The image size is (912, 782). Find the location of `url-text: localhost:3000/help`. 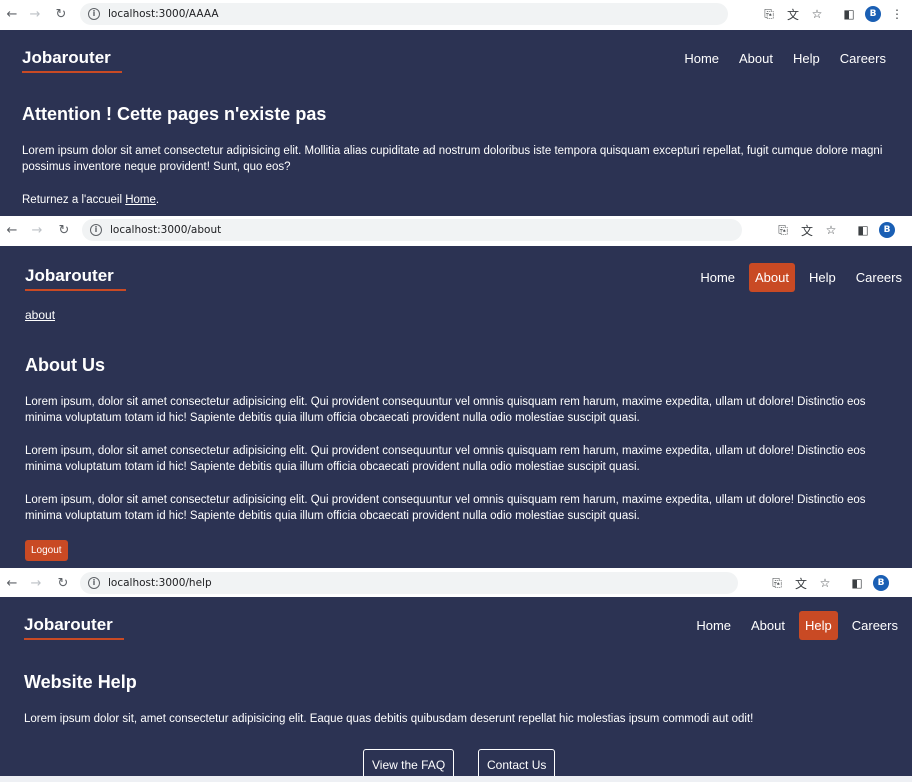

url-text: localhost:3000/help is located at coordinates (160, 583).